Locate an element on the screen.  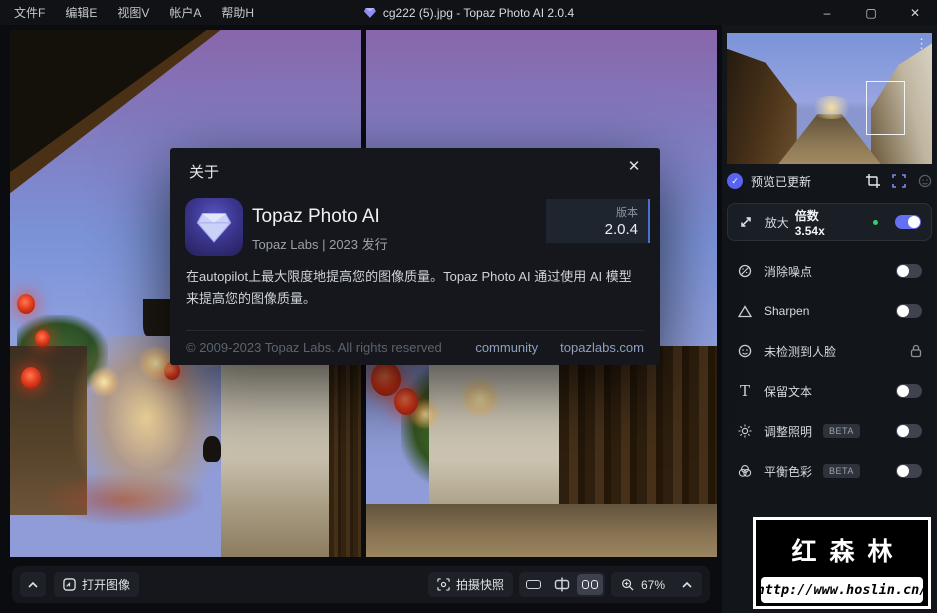
tool-balance-color: 平衡色彩 BETA is located at coordinates (829, 471).